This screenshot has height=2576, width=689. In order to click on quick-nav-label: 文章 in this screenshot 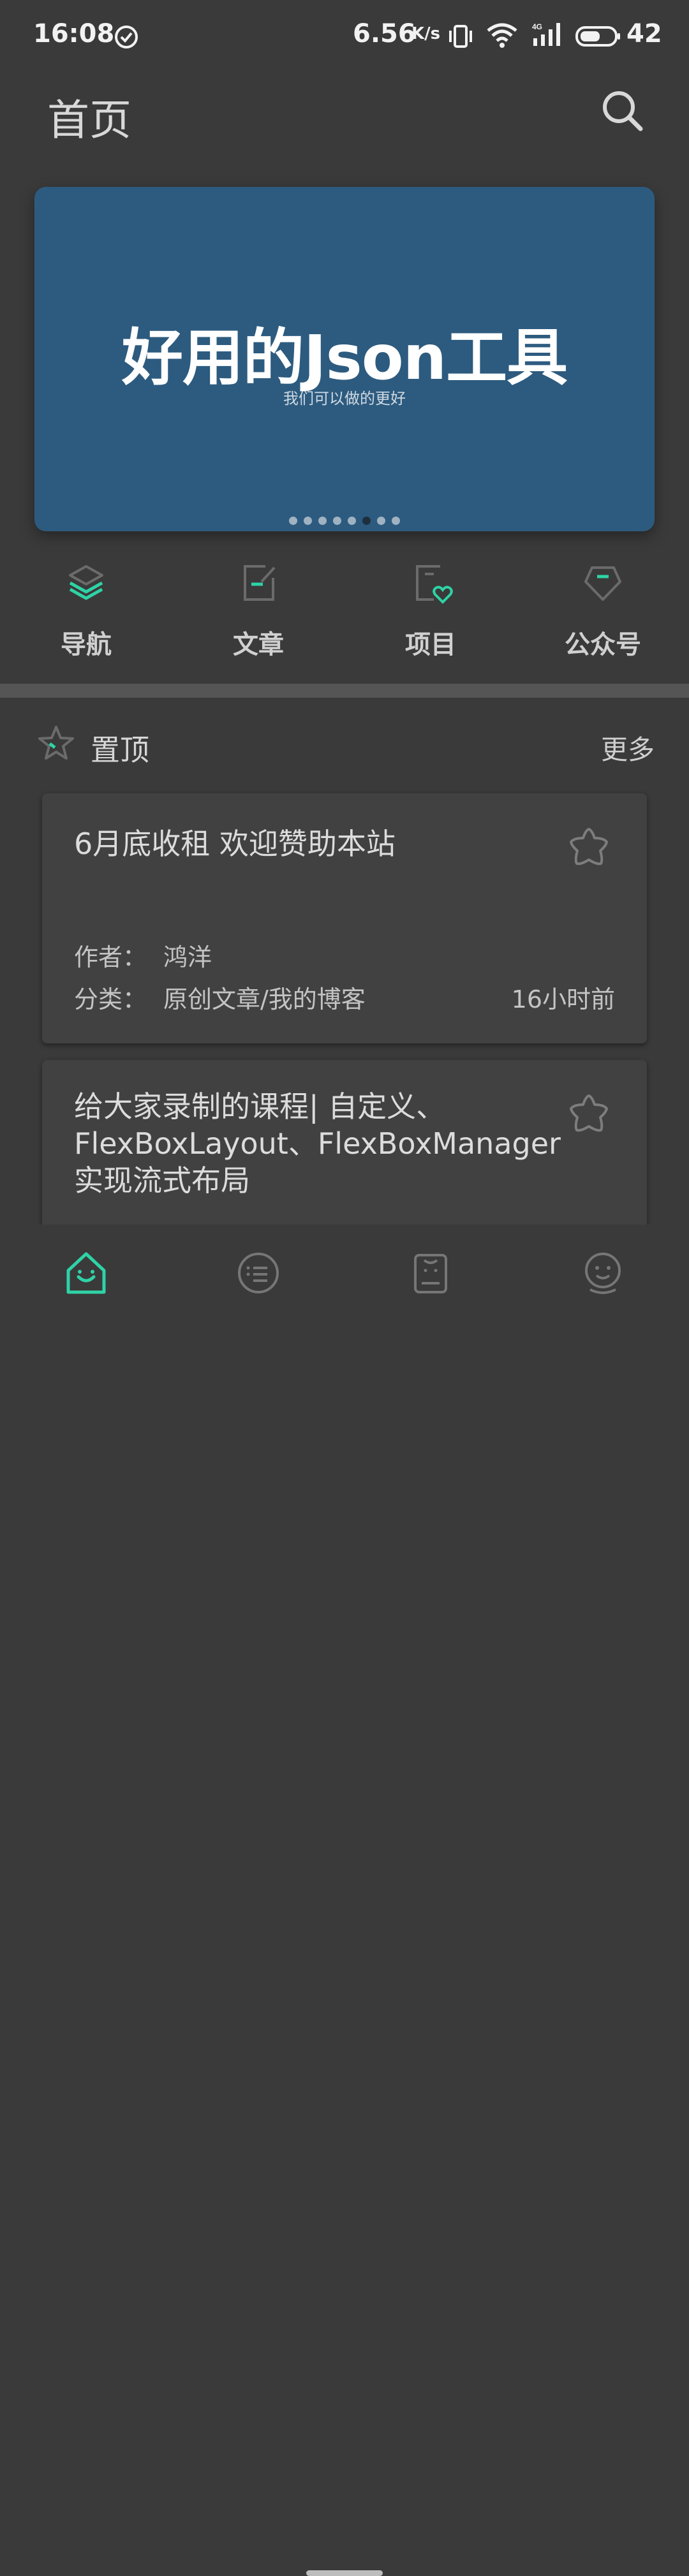, I will do `click(258, 644)`.